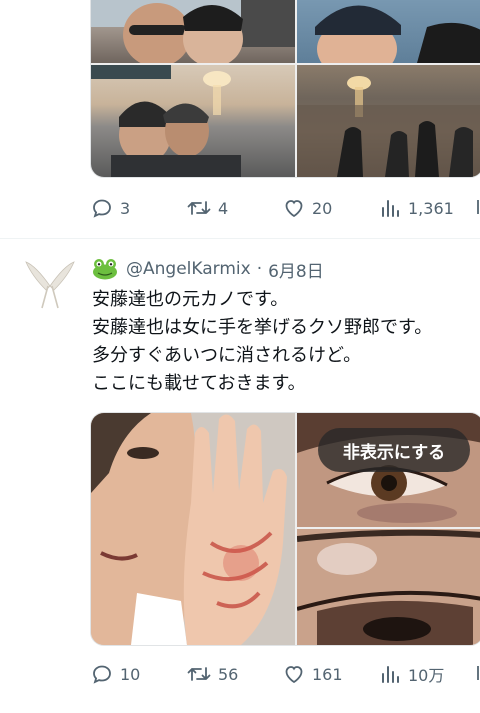 The width and height of the screenshot is (480, 713). Describe the element at coordinates (327, 674) in the screenshot. I see `tweet2-like-count: 161` at that location.